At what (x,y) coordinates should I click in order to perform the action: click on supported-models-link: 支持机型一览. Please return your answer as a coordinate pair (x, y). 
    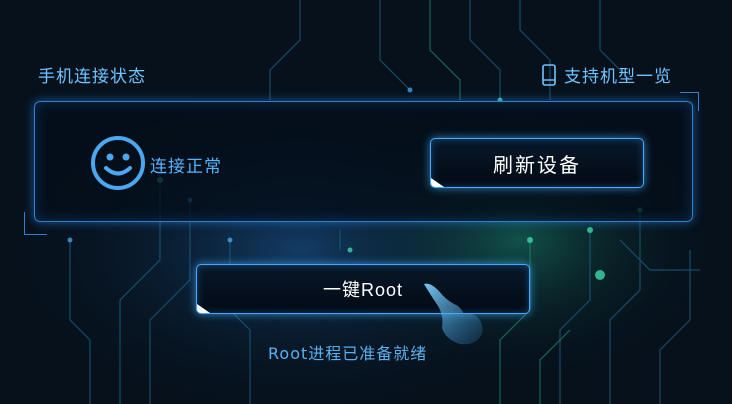
    Looking at the image, I should click on (607, 74).